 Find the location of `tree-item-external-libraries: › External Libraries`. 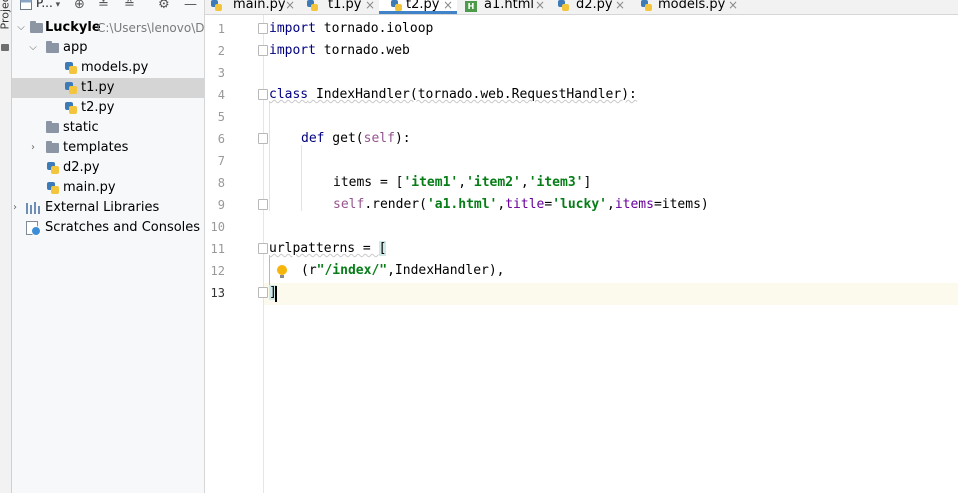

tree-item-external-libraries: › External Libraries is located at coordinates (108, 208).